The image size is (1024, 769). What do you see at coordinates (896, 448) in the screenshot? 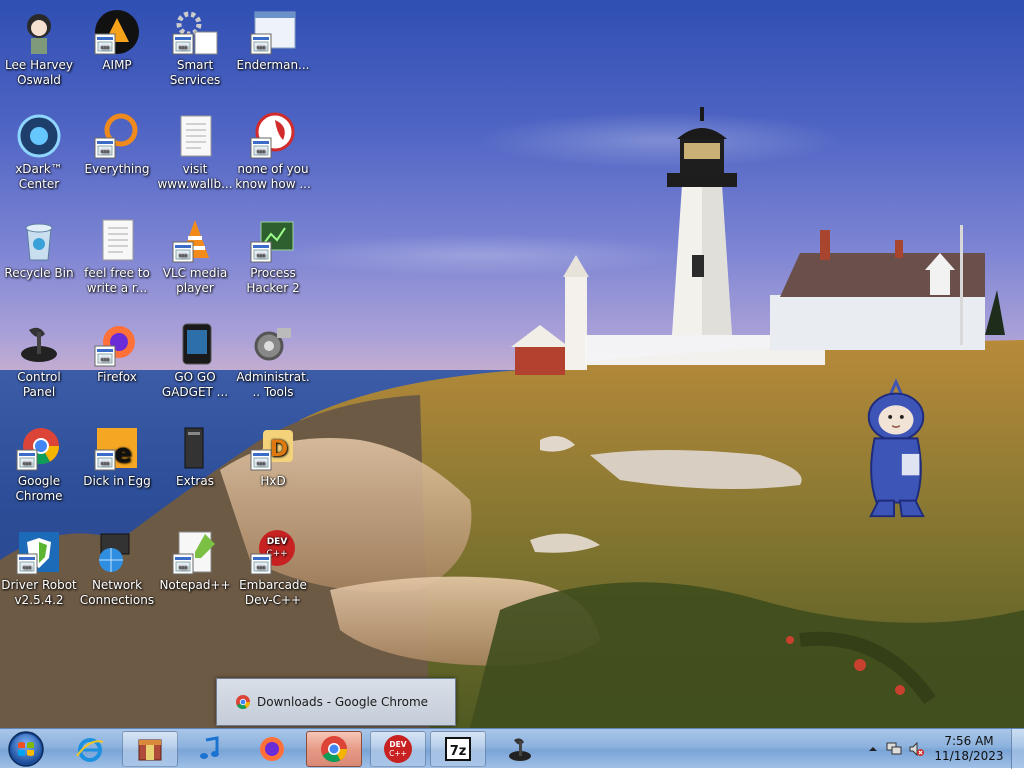
I see `tinky-winky-character` at bounding box center [896, 448].